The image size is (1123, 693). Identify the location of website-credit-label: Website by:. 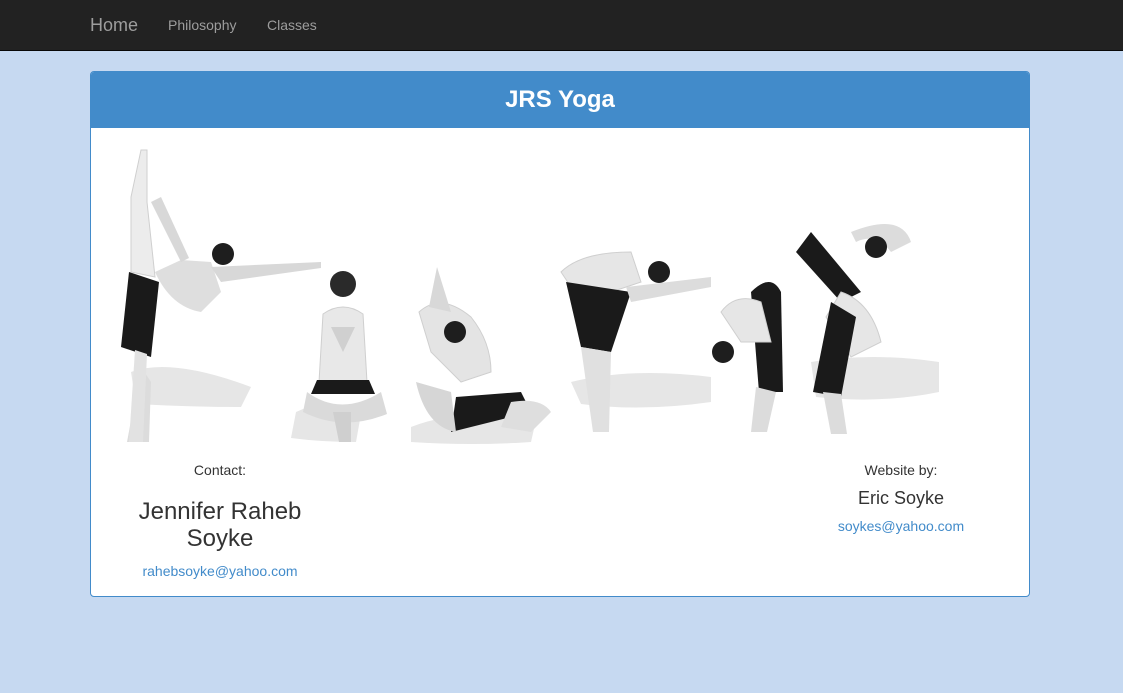
(901, 470).